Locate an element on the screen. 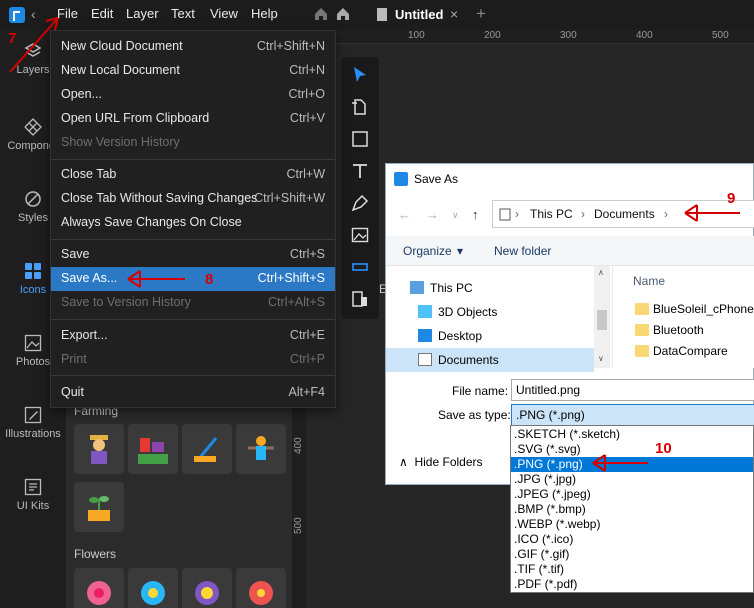 This screenshot has height=608, width=754. nav-item-documents: Documents is located at coordinates (490, 360).